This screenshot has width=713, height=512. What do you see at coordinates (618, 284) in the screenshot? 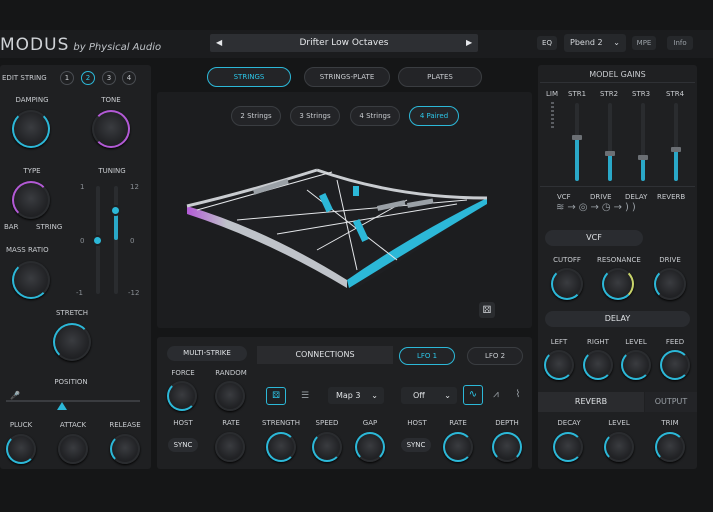
I see `resonance-knob` at bounding box center [618, 284].